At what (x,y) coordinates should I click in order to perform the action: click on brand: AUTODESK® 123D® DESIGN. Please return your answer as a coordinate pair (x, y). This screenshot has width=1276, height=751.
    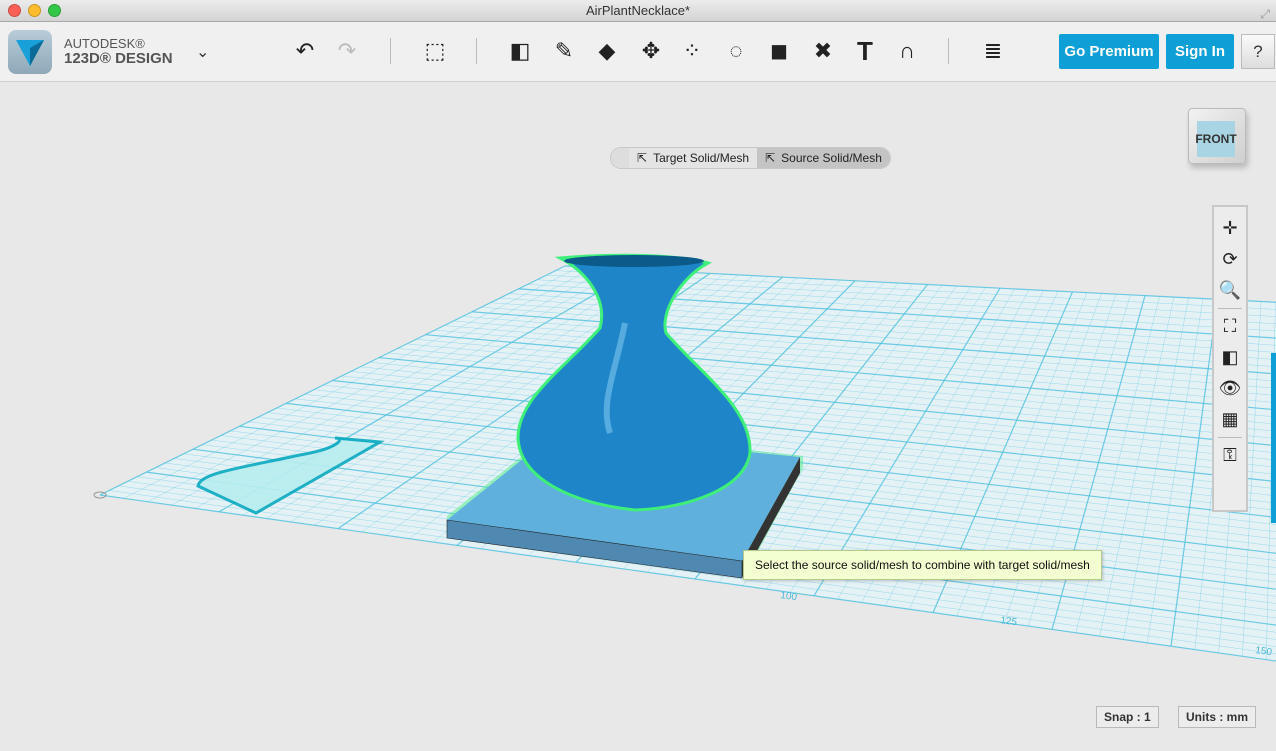
    Looking at the image, I should click on (118, 51).